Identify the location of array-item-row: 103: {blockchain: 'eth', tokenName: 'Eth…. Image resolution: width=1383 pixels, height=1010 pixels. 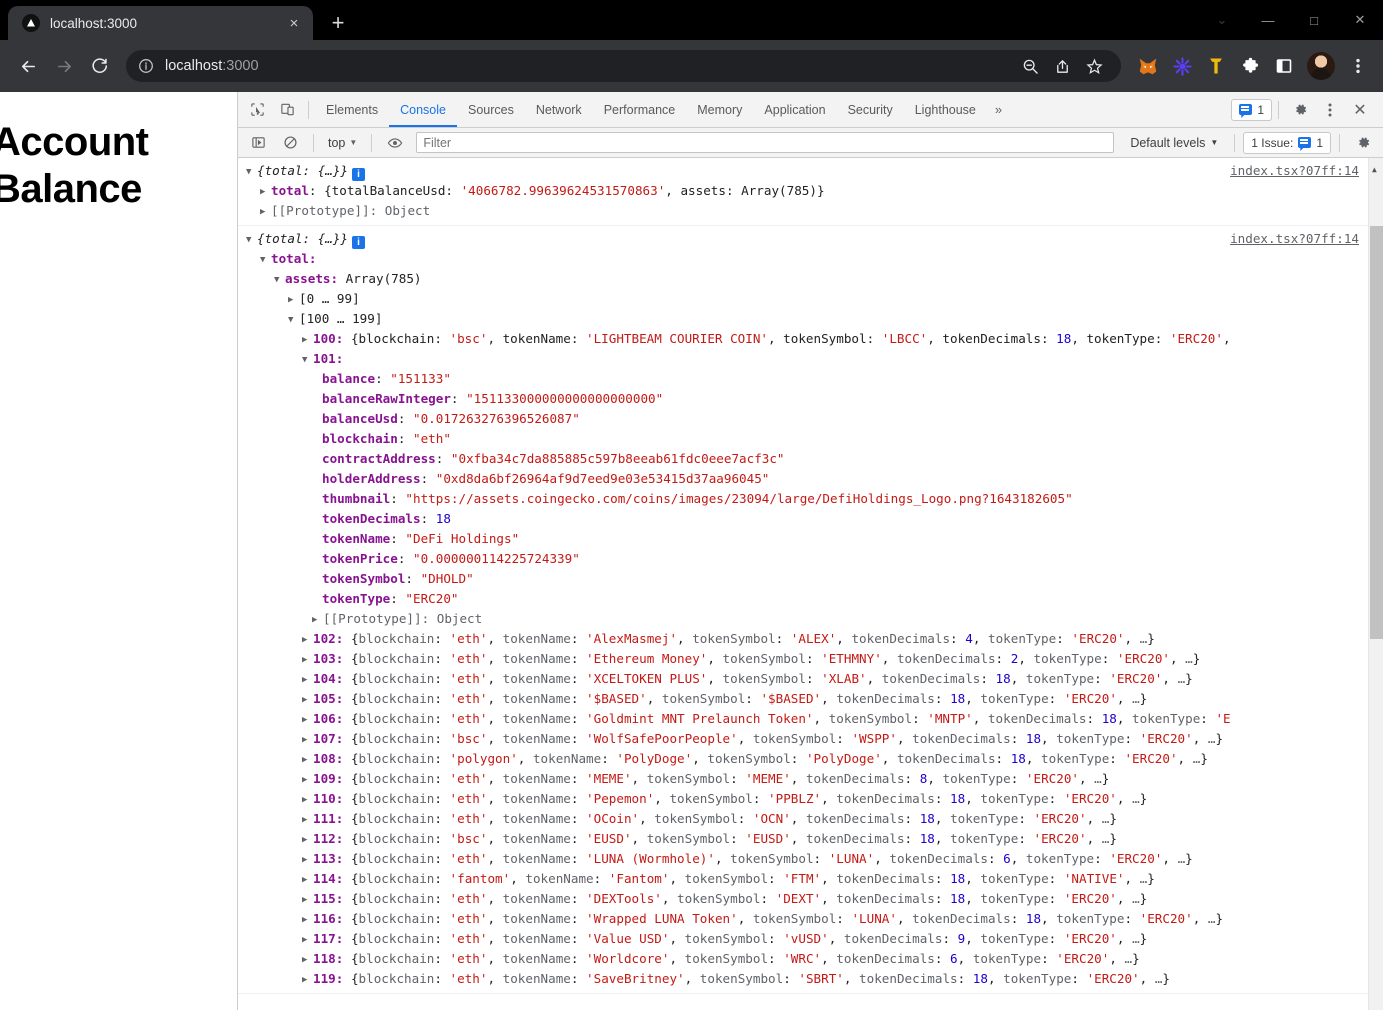
(810, 659).